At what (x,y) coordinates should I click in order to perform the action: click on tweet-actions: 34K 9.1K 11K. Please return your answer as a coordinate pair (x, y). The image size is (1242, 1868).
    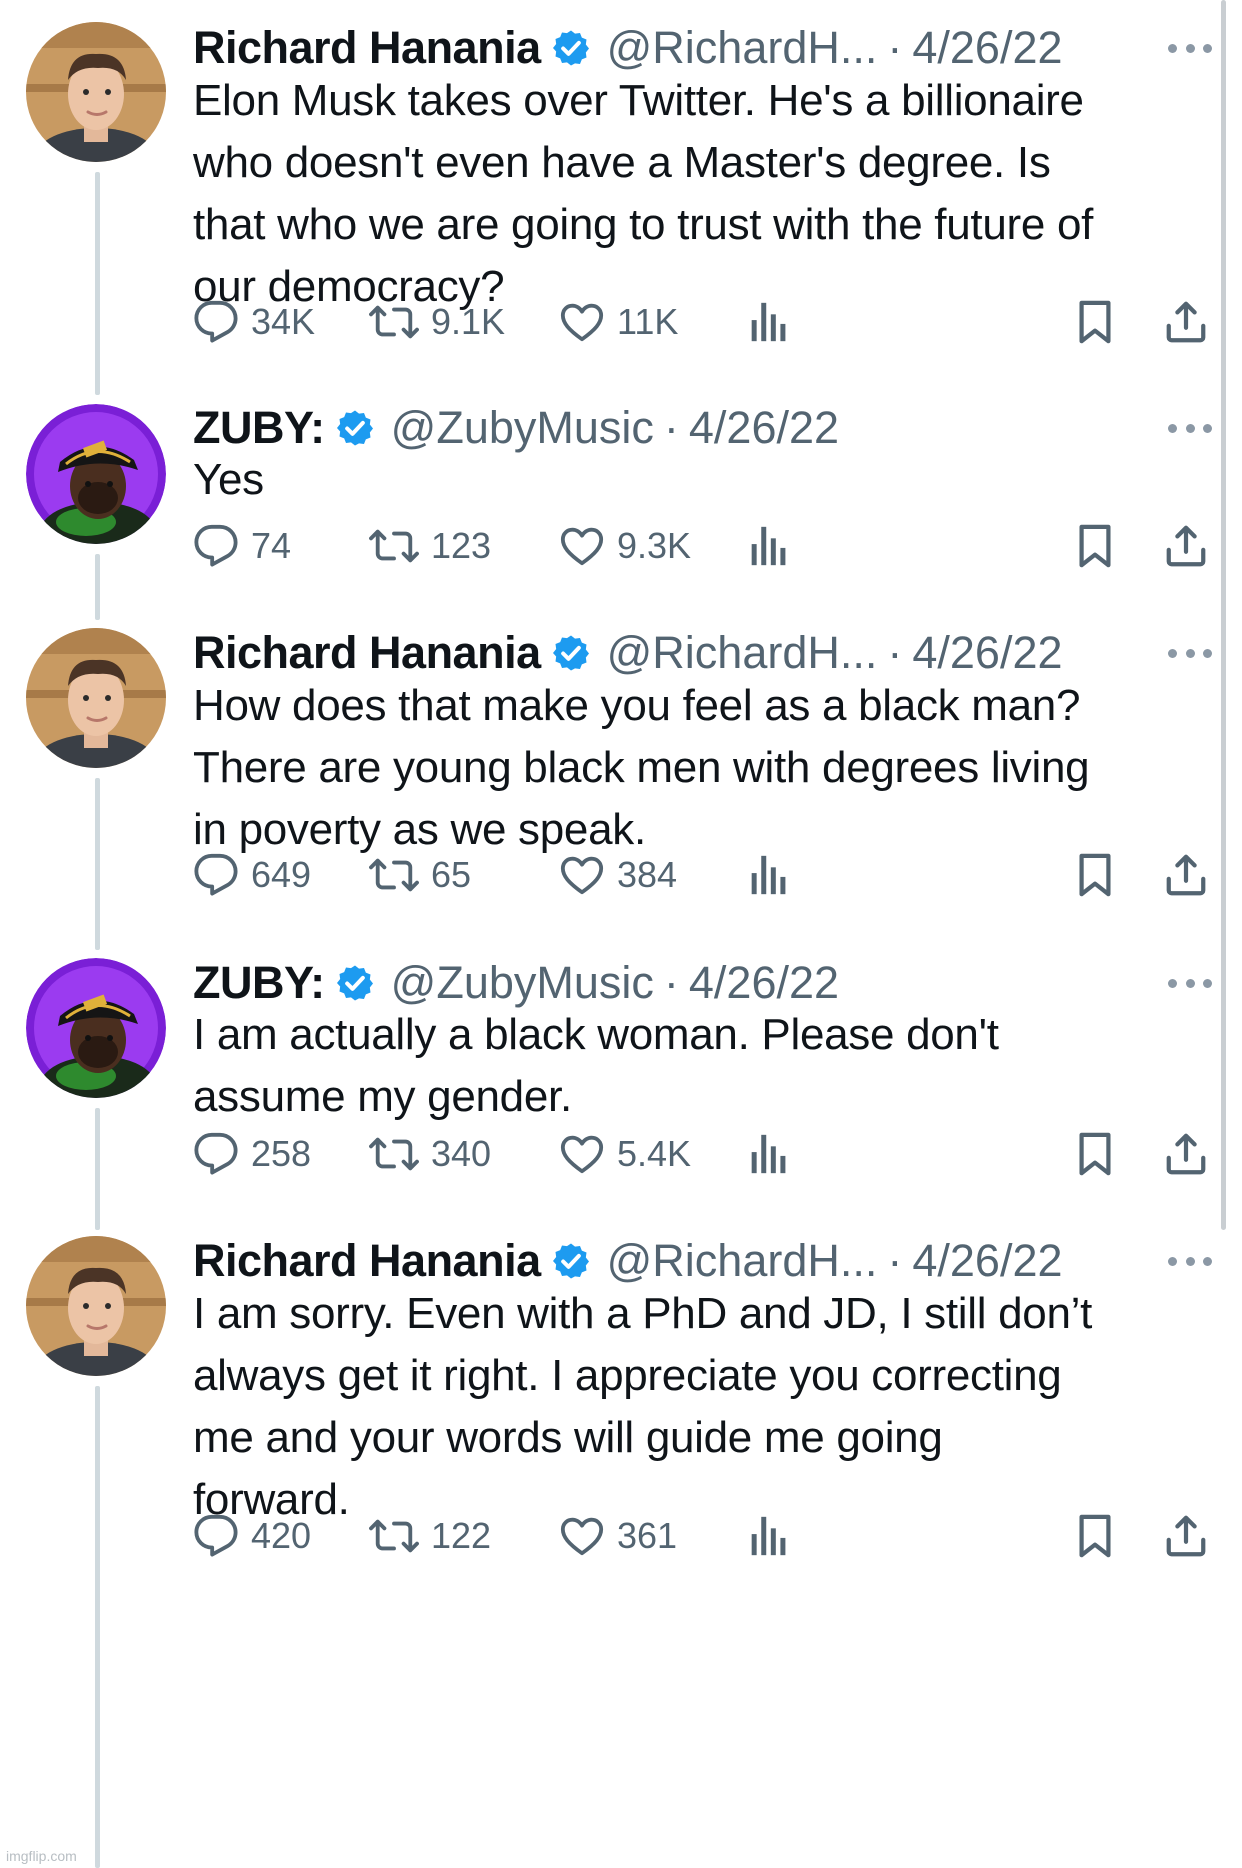
    Looking at the image, I should click on (703, 322).